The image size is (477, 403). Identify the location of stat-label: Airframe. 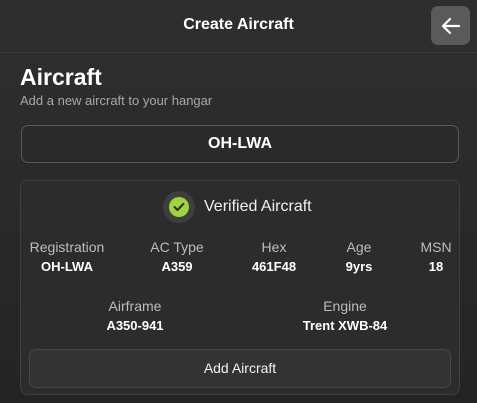
(135, 306).